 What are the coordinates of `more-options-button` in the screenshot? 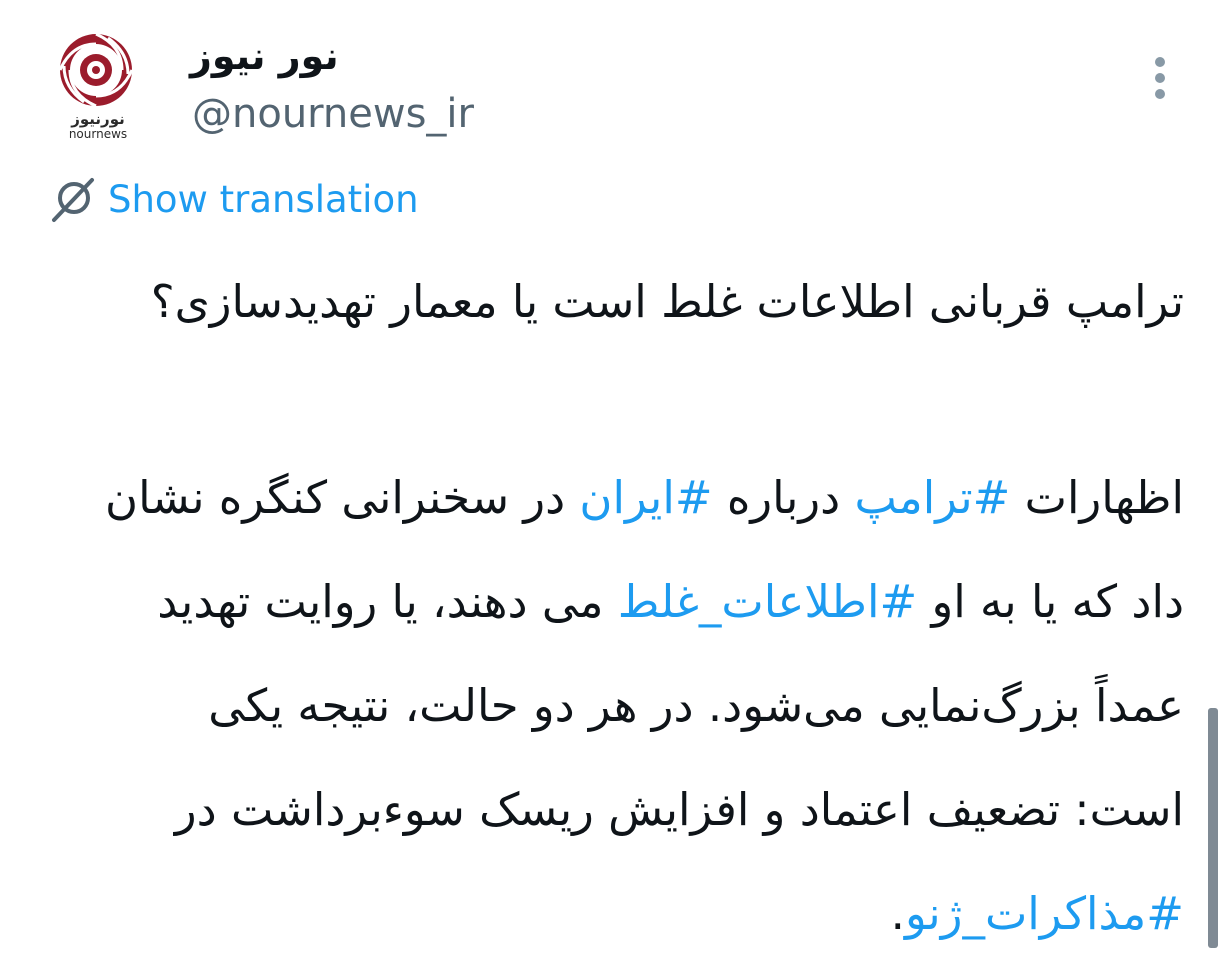 It's located at (1160, 78).